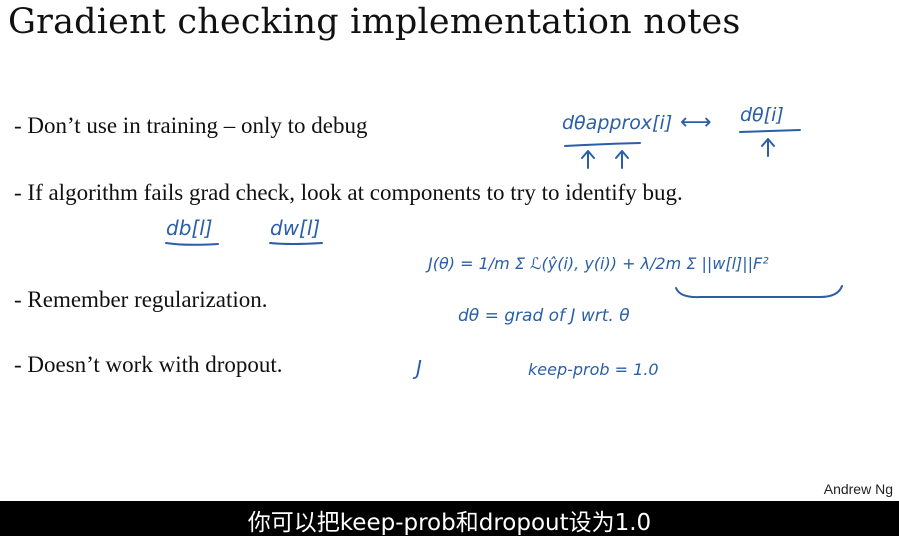 The width and height of the screenshot is (899, 537). I want to click on annotation-keep-prob: keep-prob = 1.0, so click(593, 369).